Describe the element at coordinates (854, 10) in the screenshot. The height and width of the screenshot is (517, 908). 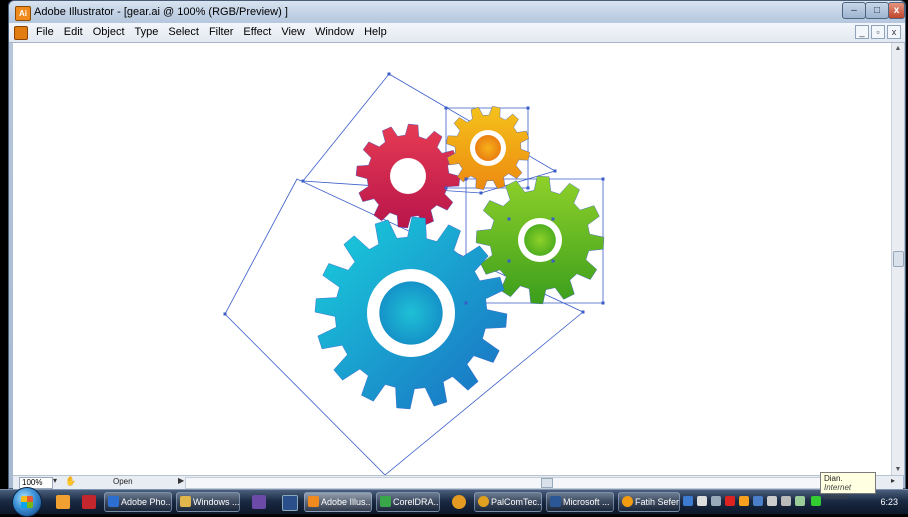
I see `minimize-button: –` at that location.